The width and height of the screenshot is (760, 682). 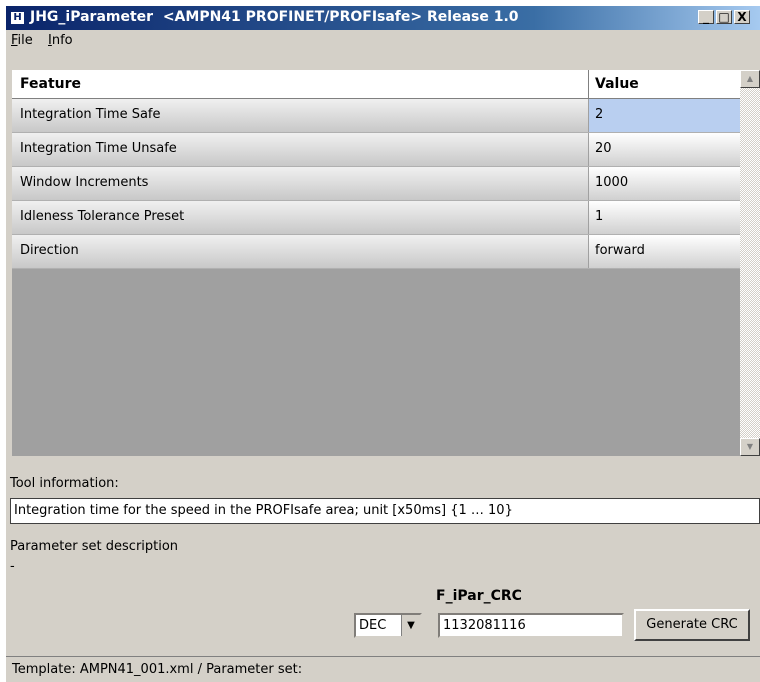 What do you see at coordinates (750, 263) in the screenshot?
I see `vertical-scrollbar: ▲ ▼` at bounding box center [750, 263].